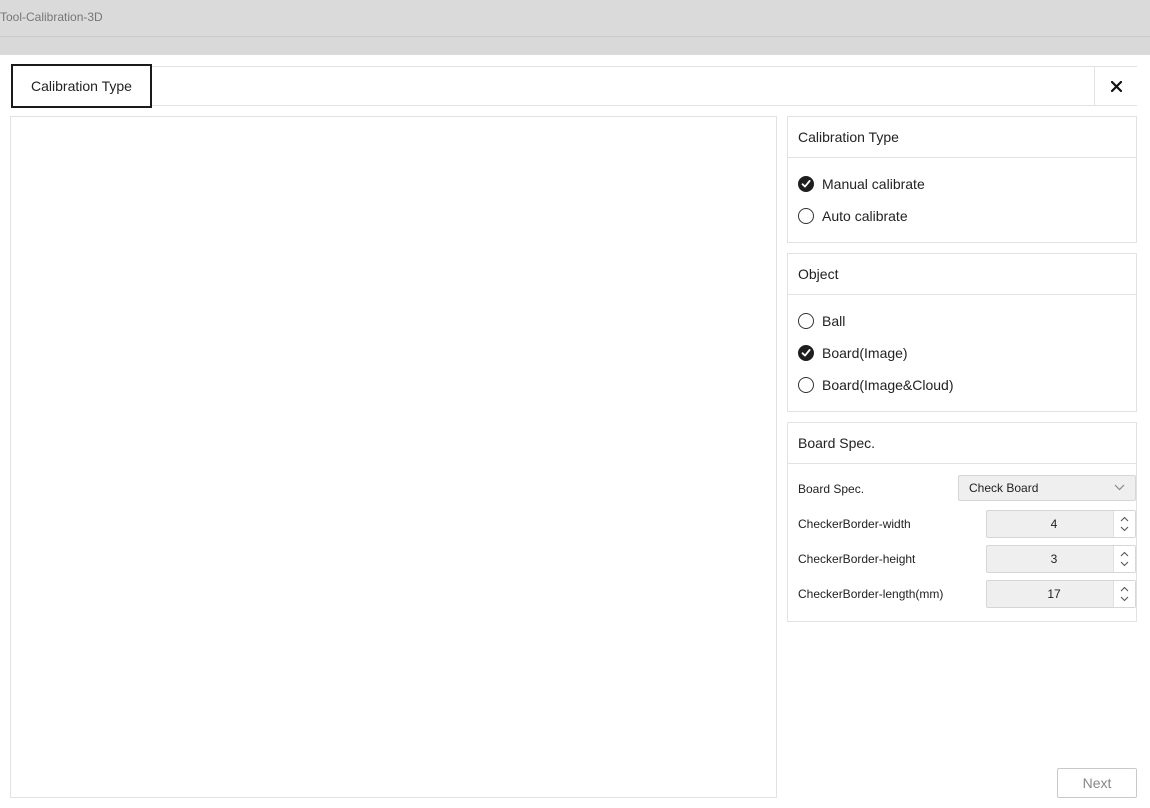 The height and width of the screenshot is (808, 1150). Describe the element at coordinates (834, 321) in the screenshot. I see `radio-label: Ball` at that location.